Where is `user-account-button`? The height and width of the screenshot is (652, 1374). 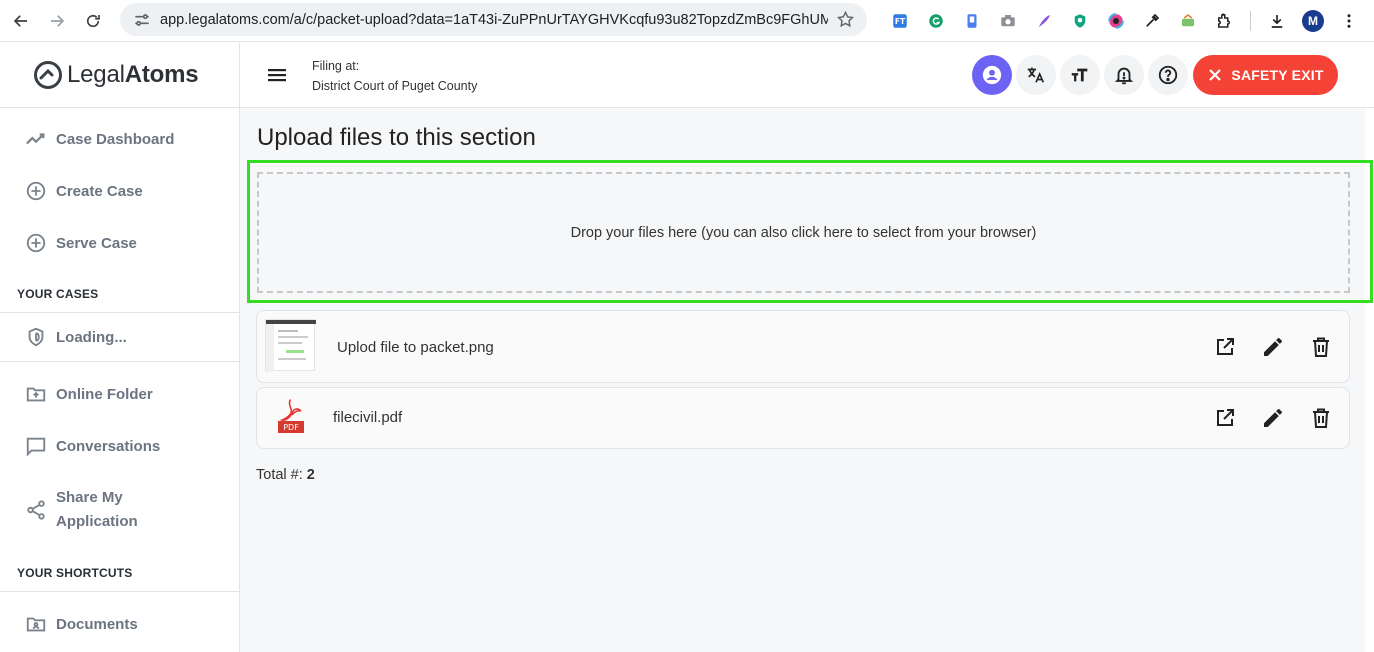
user-account-button is located at coordinates (992, 75).